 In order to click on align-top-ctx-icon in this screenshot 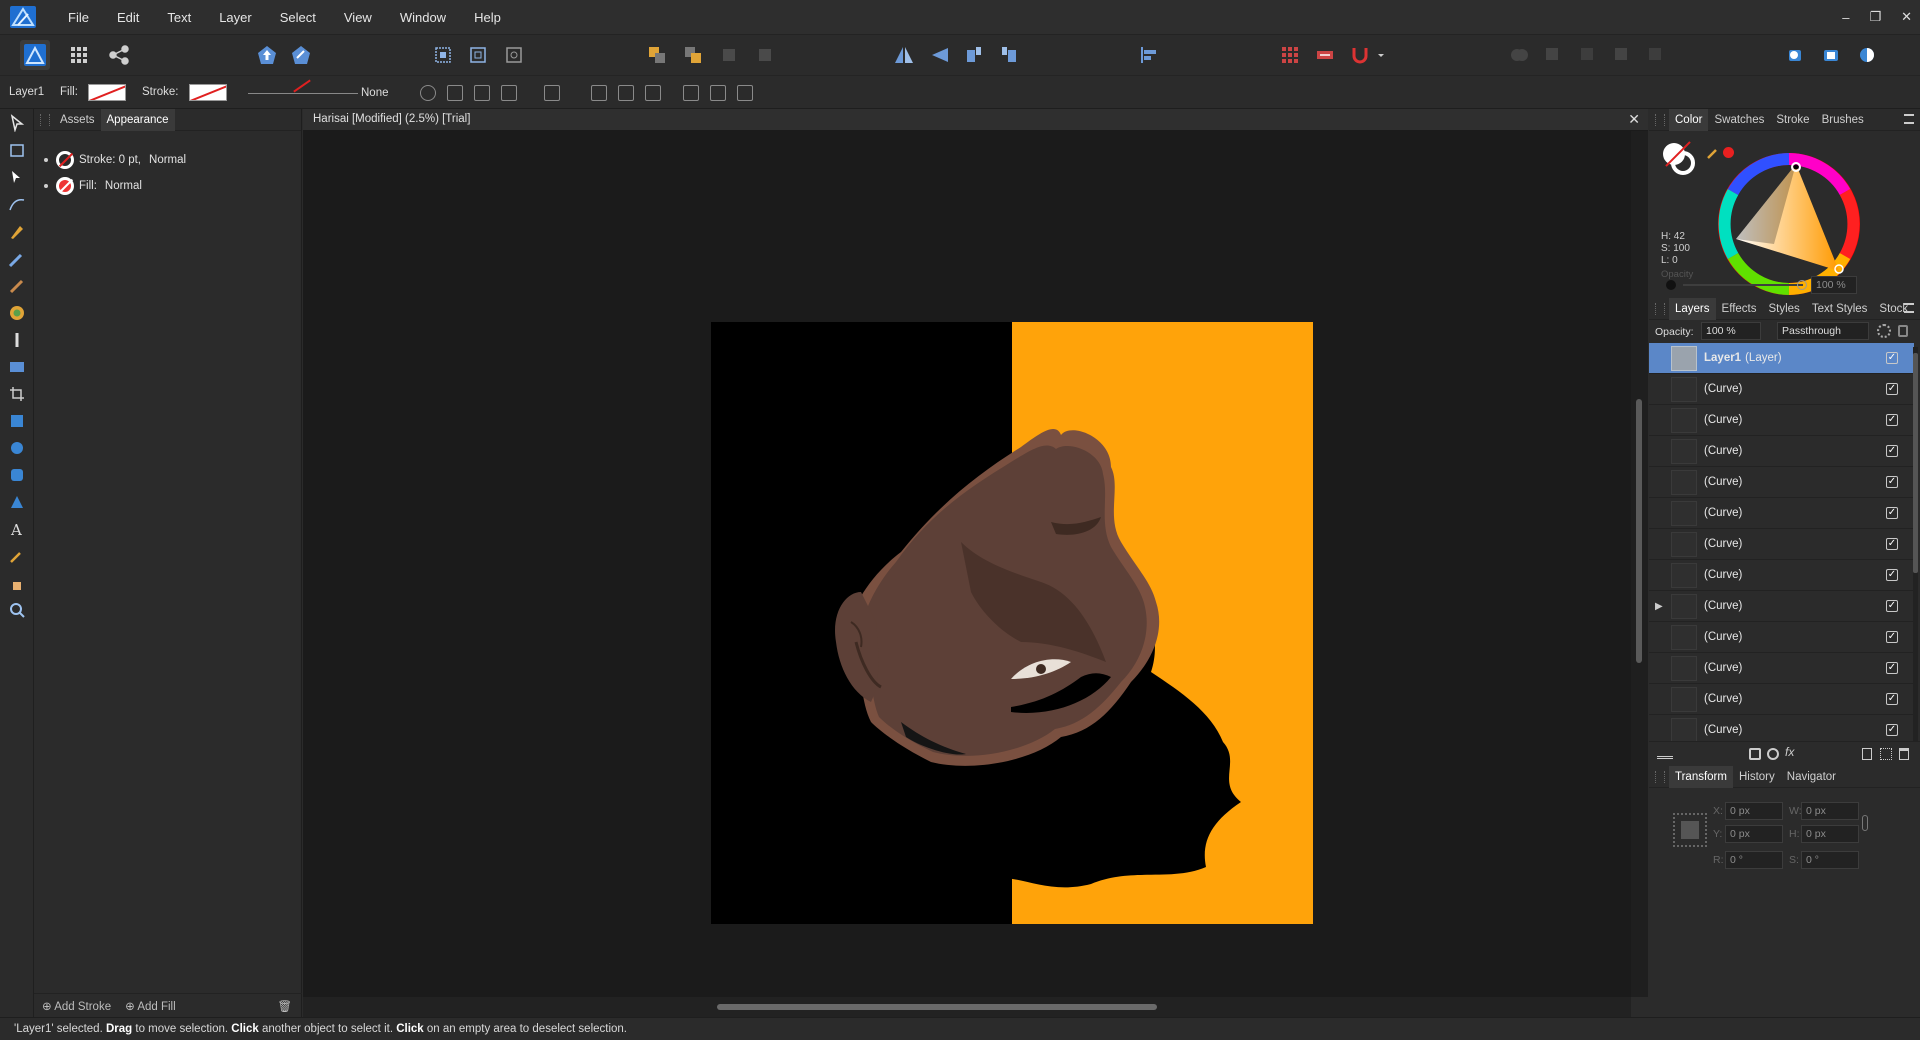, I will do `click(691, 93)`.